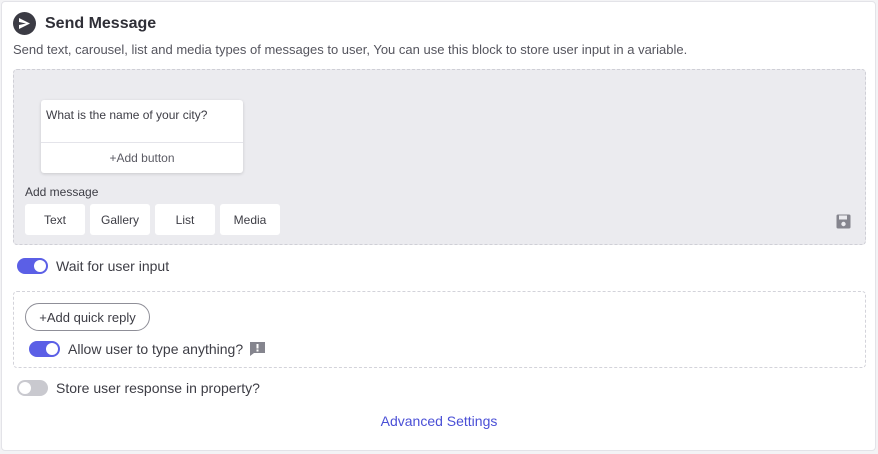  What do you see at coordinates (126, 115) in the screenshot?
I see `message-text: What is the name of your city?` at bounding box center [126, 115].